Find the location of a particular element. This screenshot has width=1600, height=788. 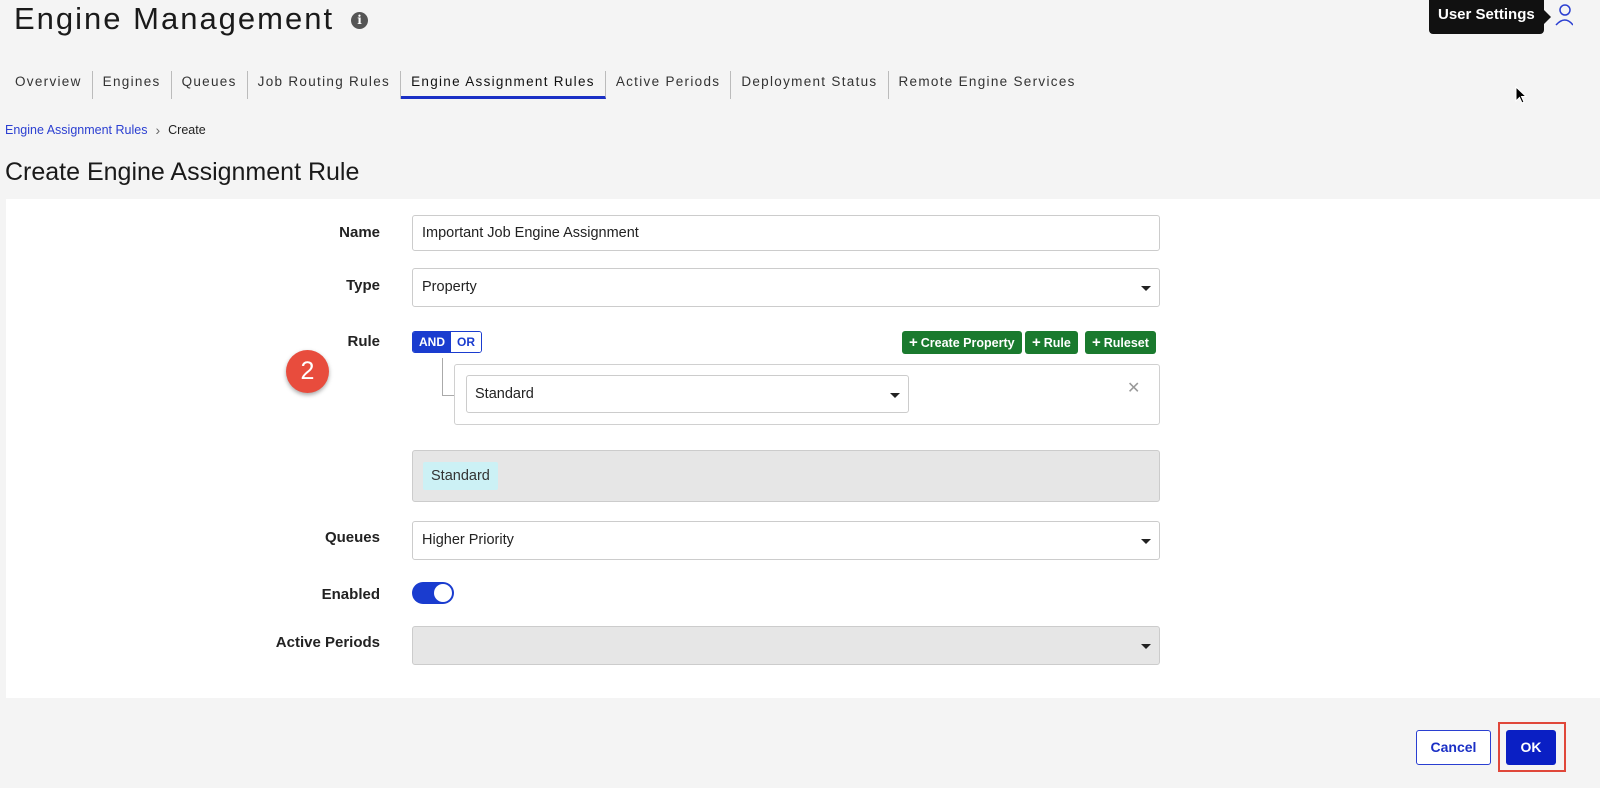

add-rule-button: + Rule is located at coordinates (1051, 342).